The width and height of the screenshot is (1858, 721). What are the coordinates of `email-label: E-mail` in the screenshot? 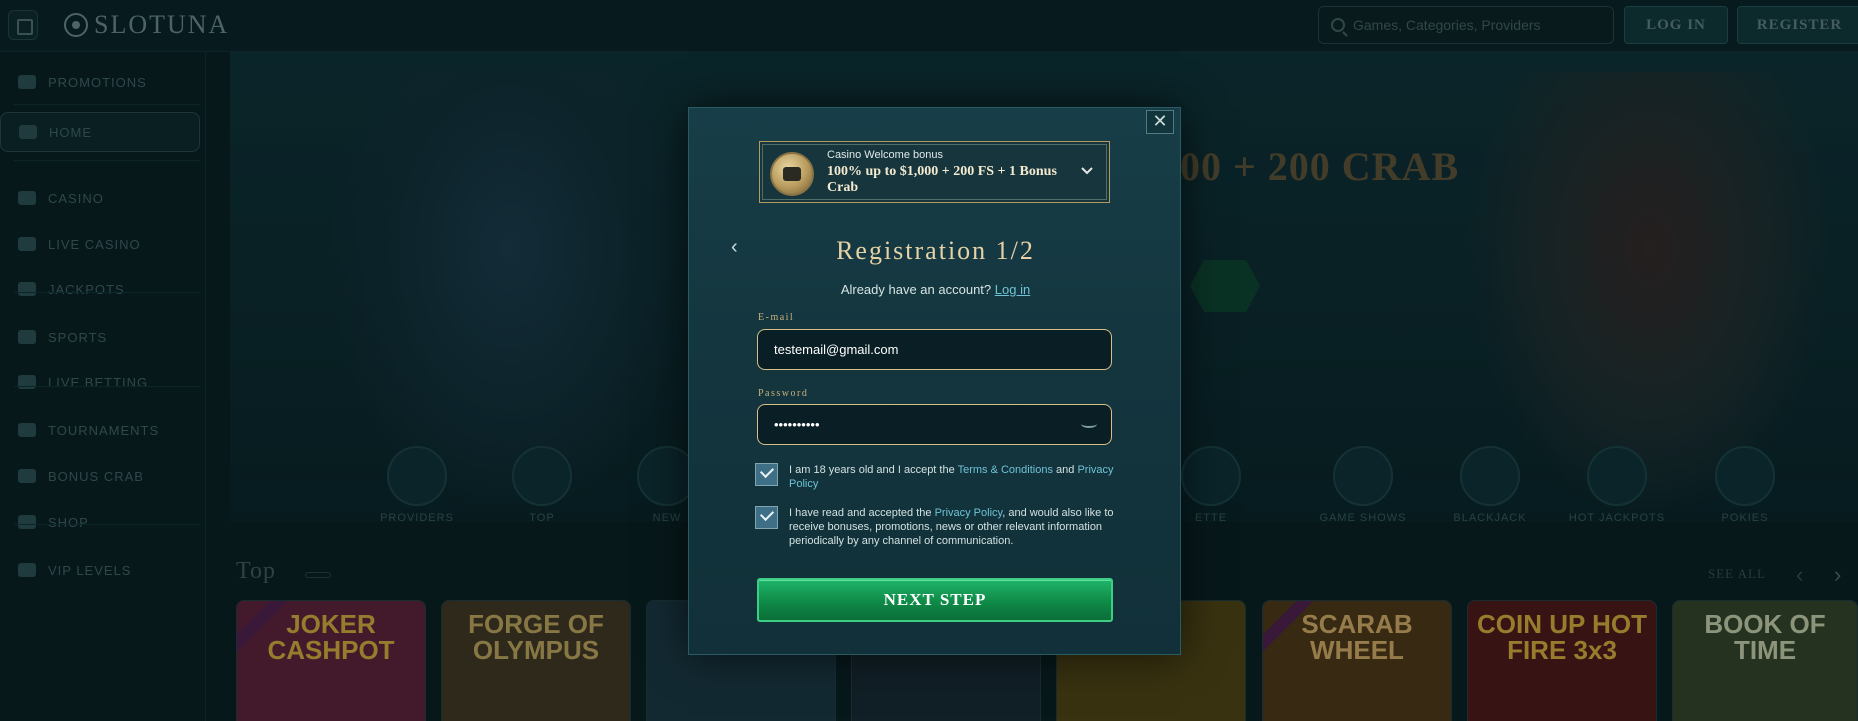 It's located at (776, 317).